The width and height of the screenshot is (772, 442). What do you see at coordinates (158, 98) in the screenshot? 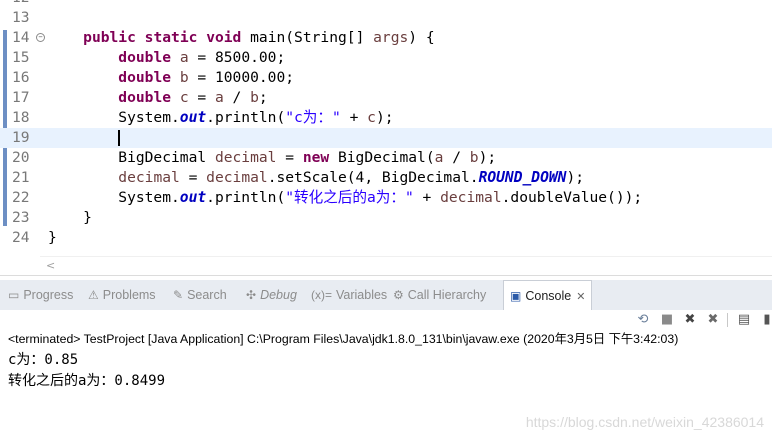
I see `code-text: double c = a / b;` at bounding box center [158, 98].